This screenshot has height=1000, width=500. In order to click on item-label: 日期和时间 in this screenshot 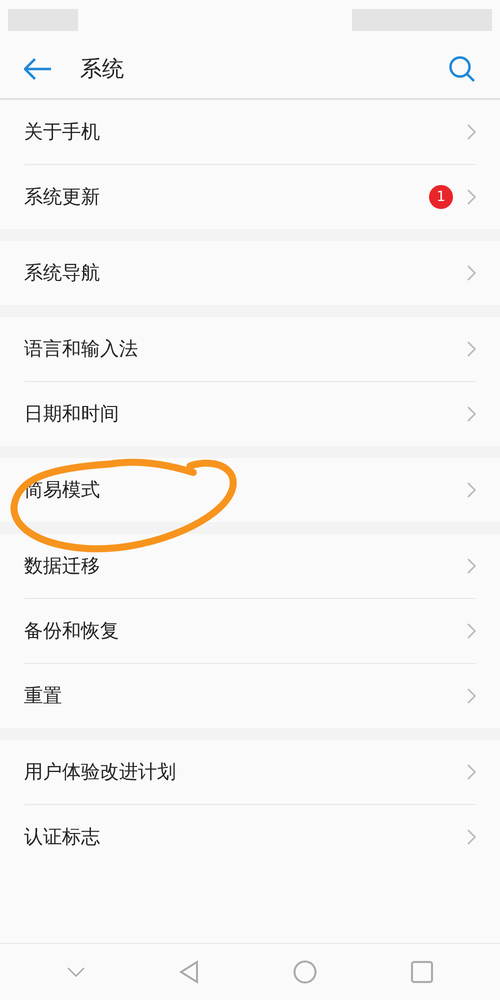, I will do `click(72, 414)`.